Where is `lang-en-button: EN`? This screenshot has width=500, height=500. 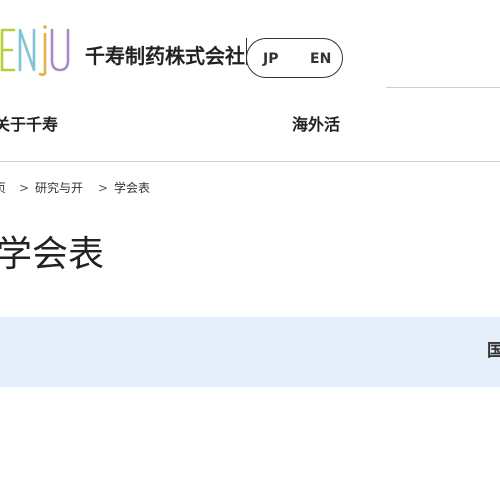
lang-en-button: EN is located at coordinates (320, 59).